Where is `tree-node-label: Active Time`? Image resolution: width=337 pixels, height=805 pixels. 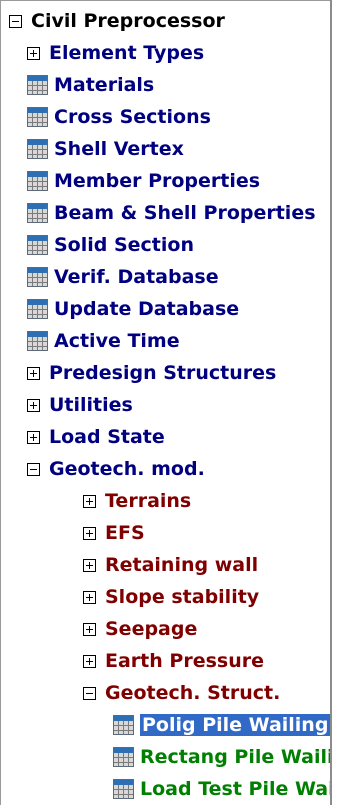 tree-node-label: Active Time is located at coordinates (117, 341).